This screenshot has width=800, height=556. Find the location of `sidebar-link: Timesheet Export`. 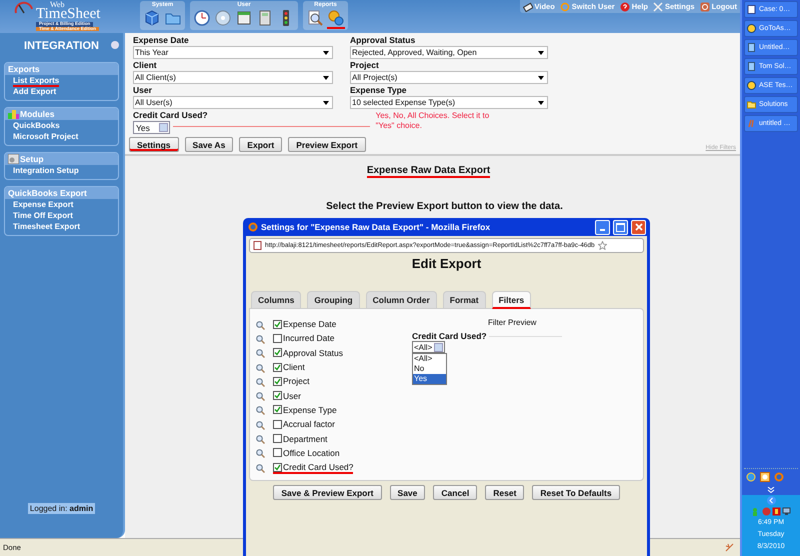

sidebar-link: Timesheet Export is located at coordinates (46, 227).